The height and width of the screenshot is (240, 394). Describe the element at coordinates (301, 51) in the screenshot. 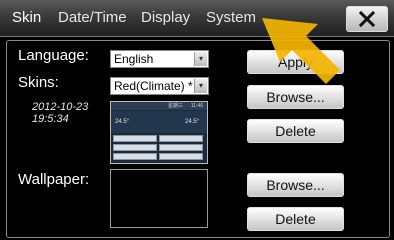

I see `pointer-arrow-icon` at that location.